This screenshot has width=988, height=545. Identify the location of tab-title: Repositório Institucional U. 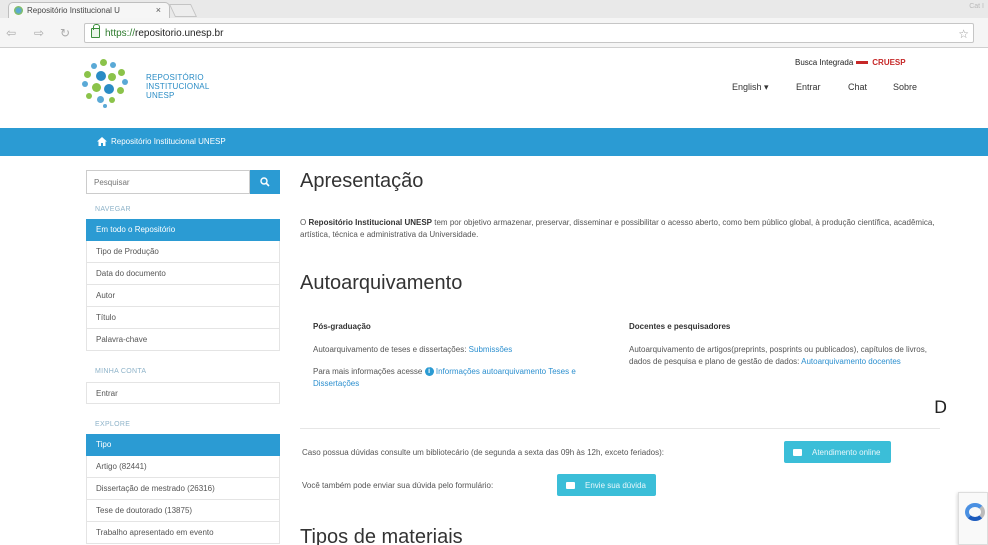
(73, 10).